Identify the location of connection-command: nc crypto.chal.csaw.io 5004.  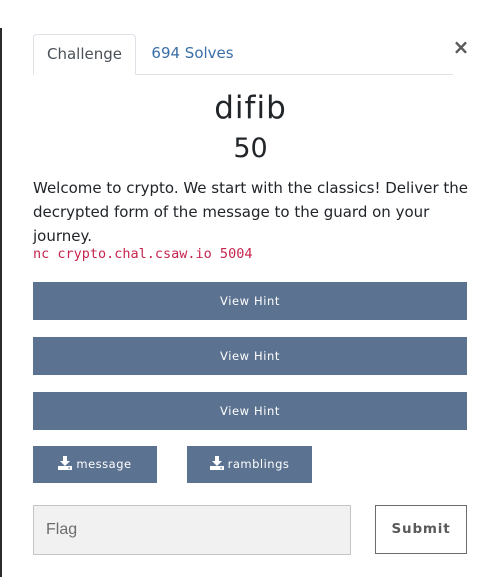
(143, 254).